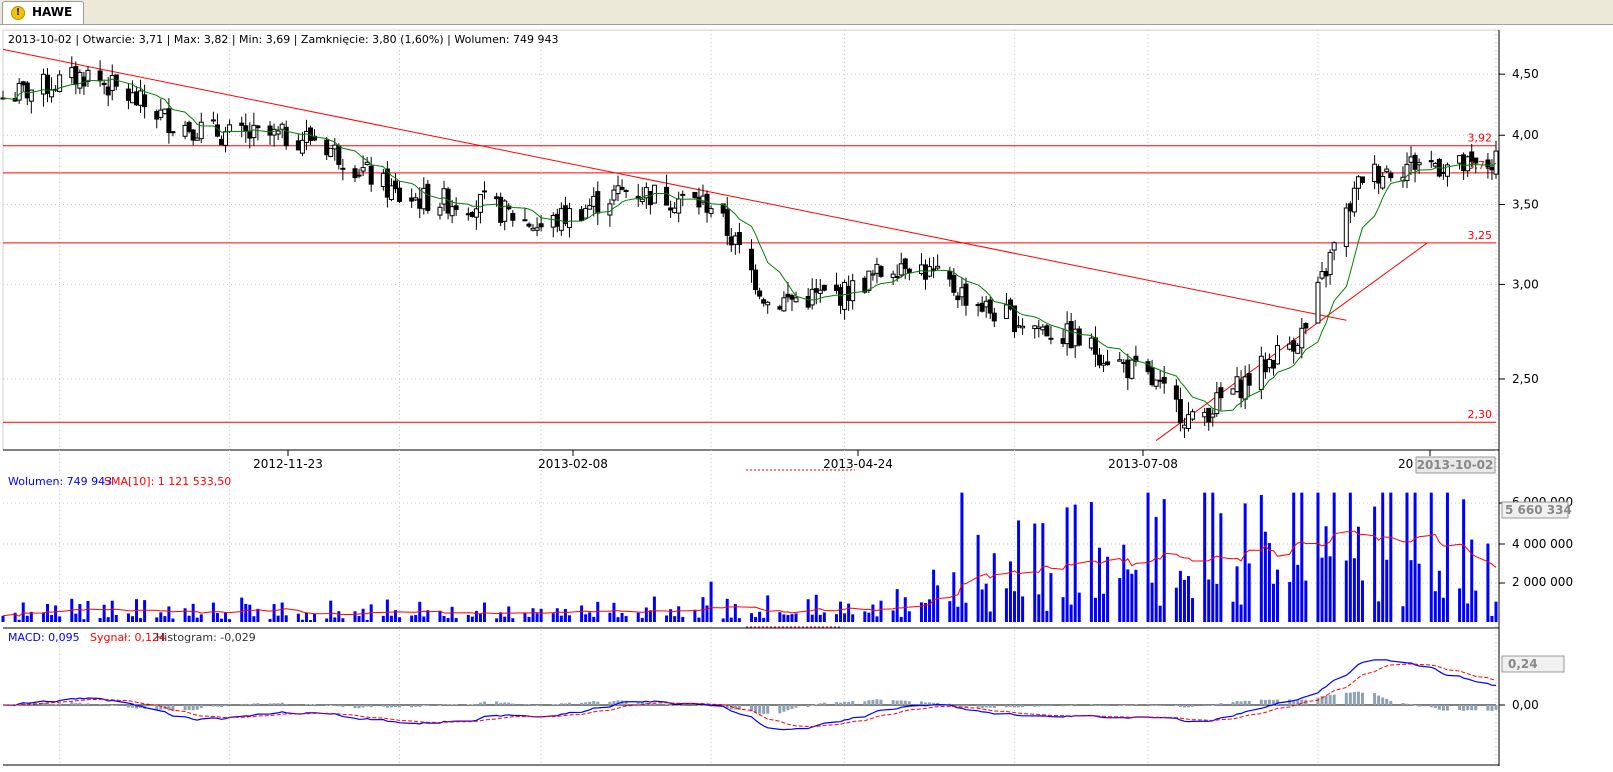 The height and width of the screenshot is (772, 1613). Describe the element at coordinates (749, 695) in the screenshot. I see `macd-line` at that location.